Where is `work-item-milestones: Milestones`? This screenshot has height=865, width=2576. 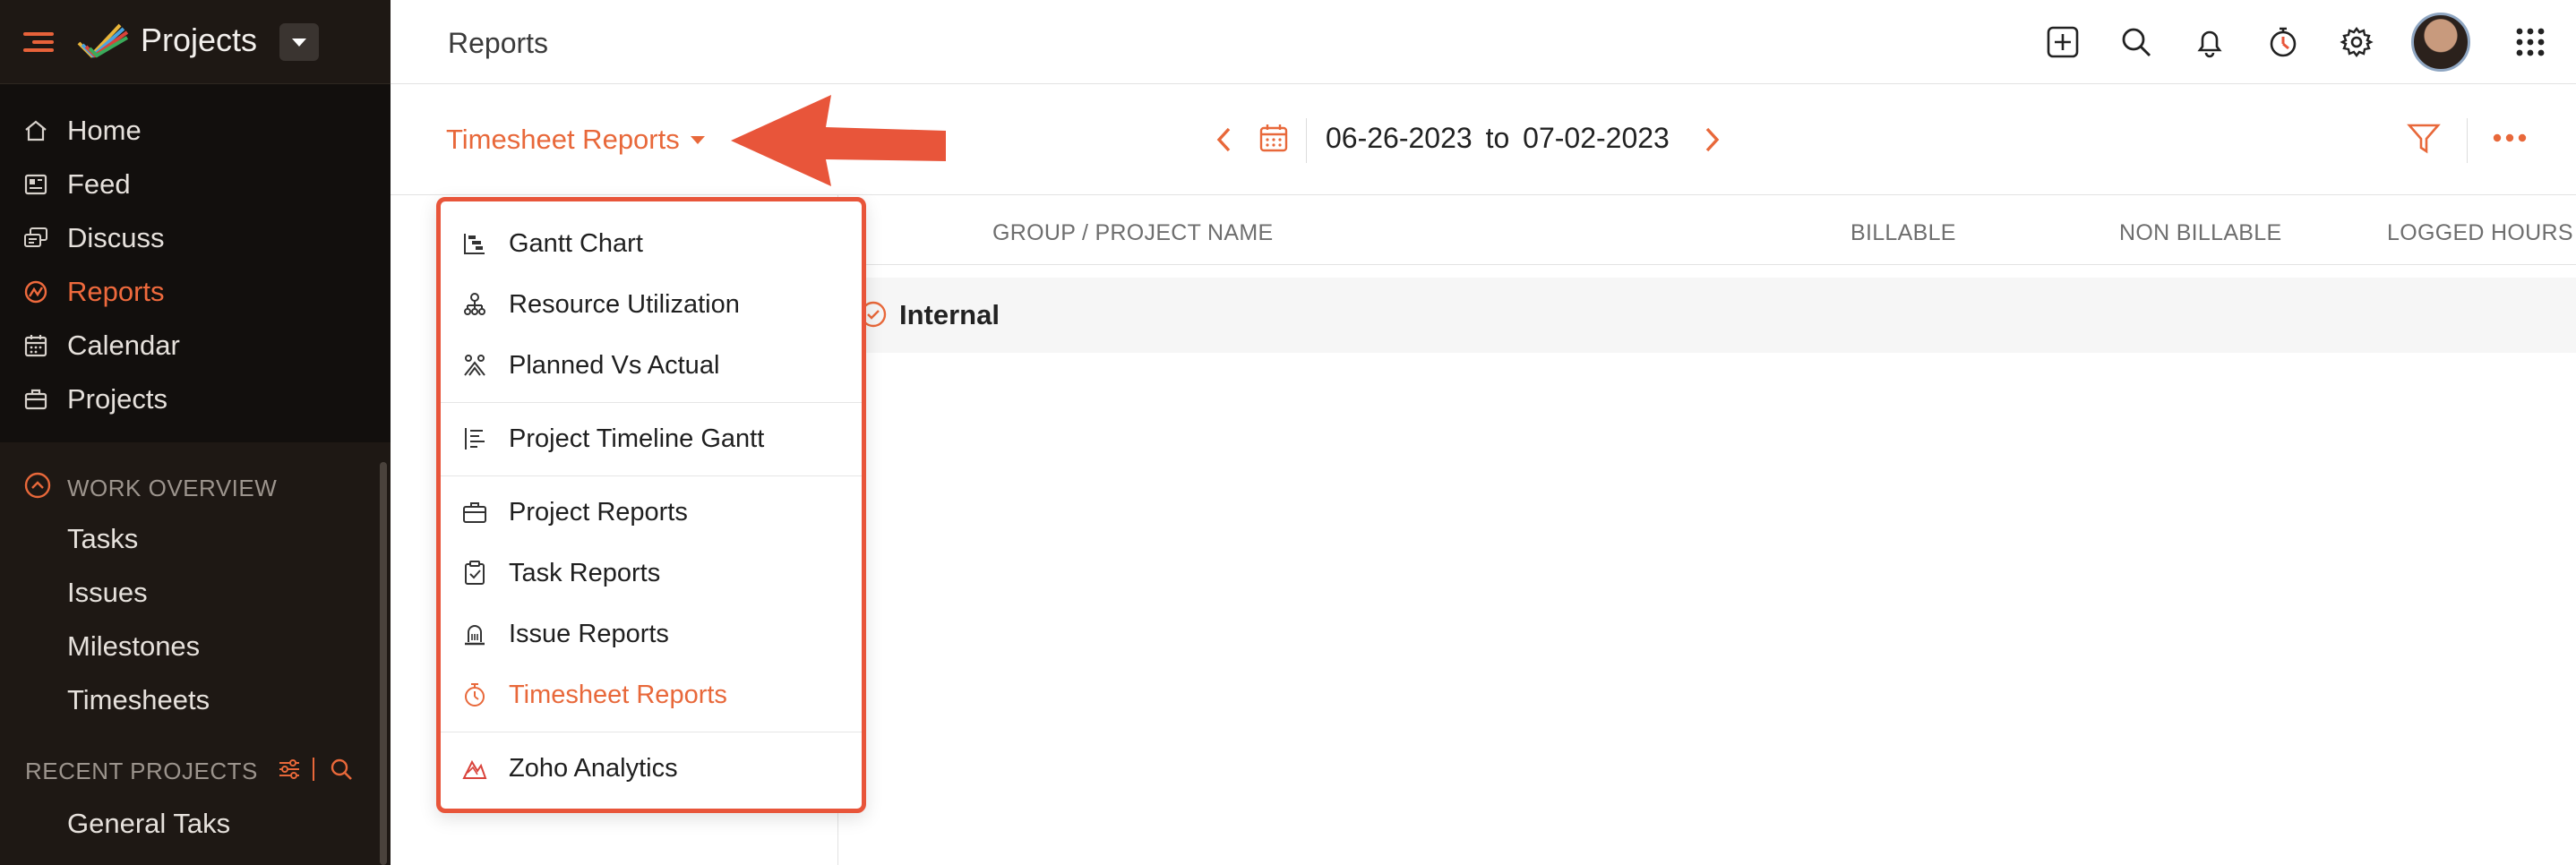 work-item-milestones: Milestones is located at coordinates (133, 646).